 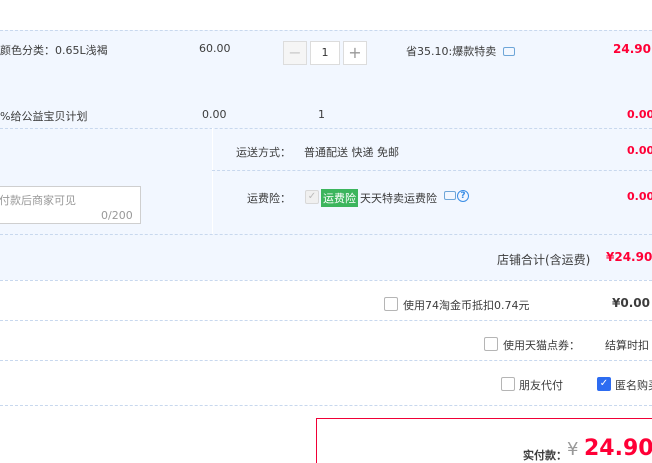 I want to click on charity-item: %给公益宝贝计划, so click(x=44, y=116).